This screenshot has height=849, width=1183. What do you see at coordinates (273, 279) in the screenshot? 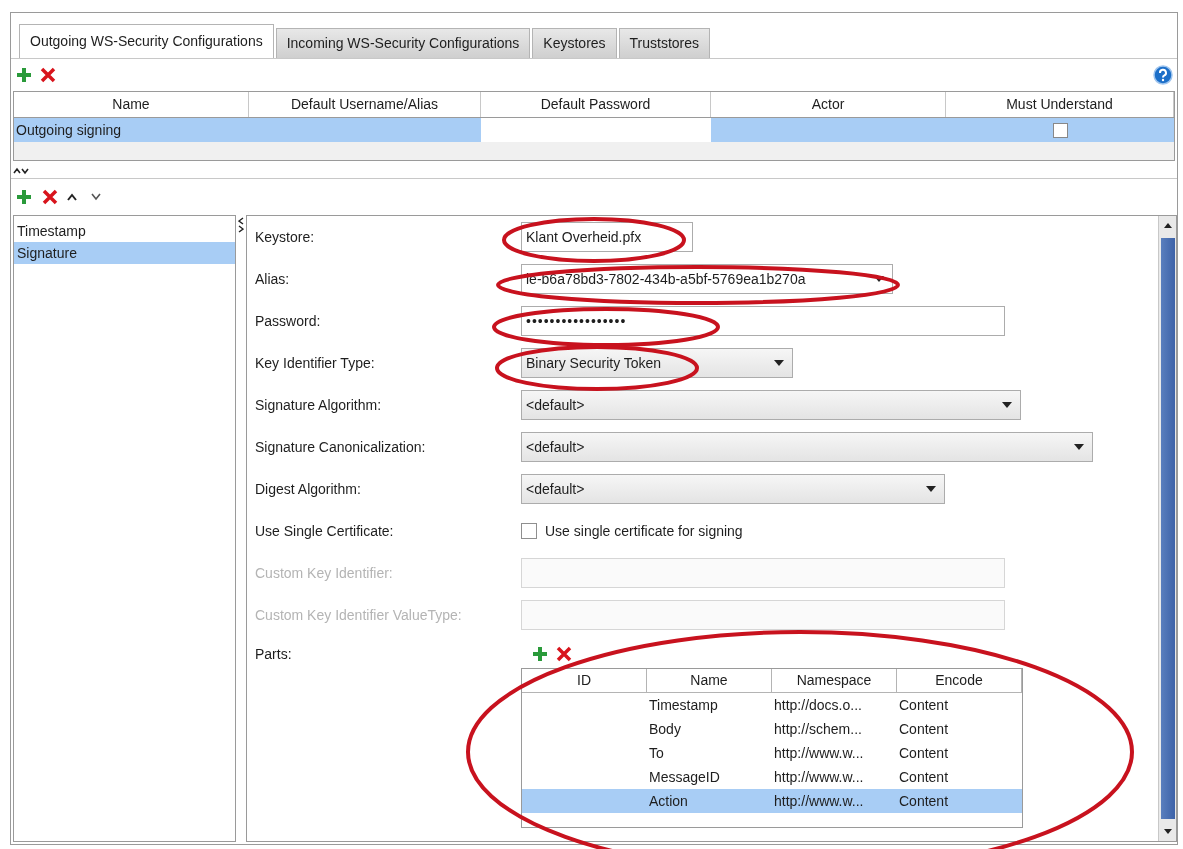
I see `field-label: Alias:` at bounding box center [273, 279].